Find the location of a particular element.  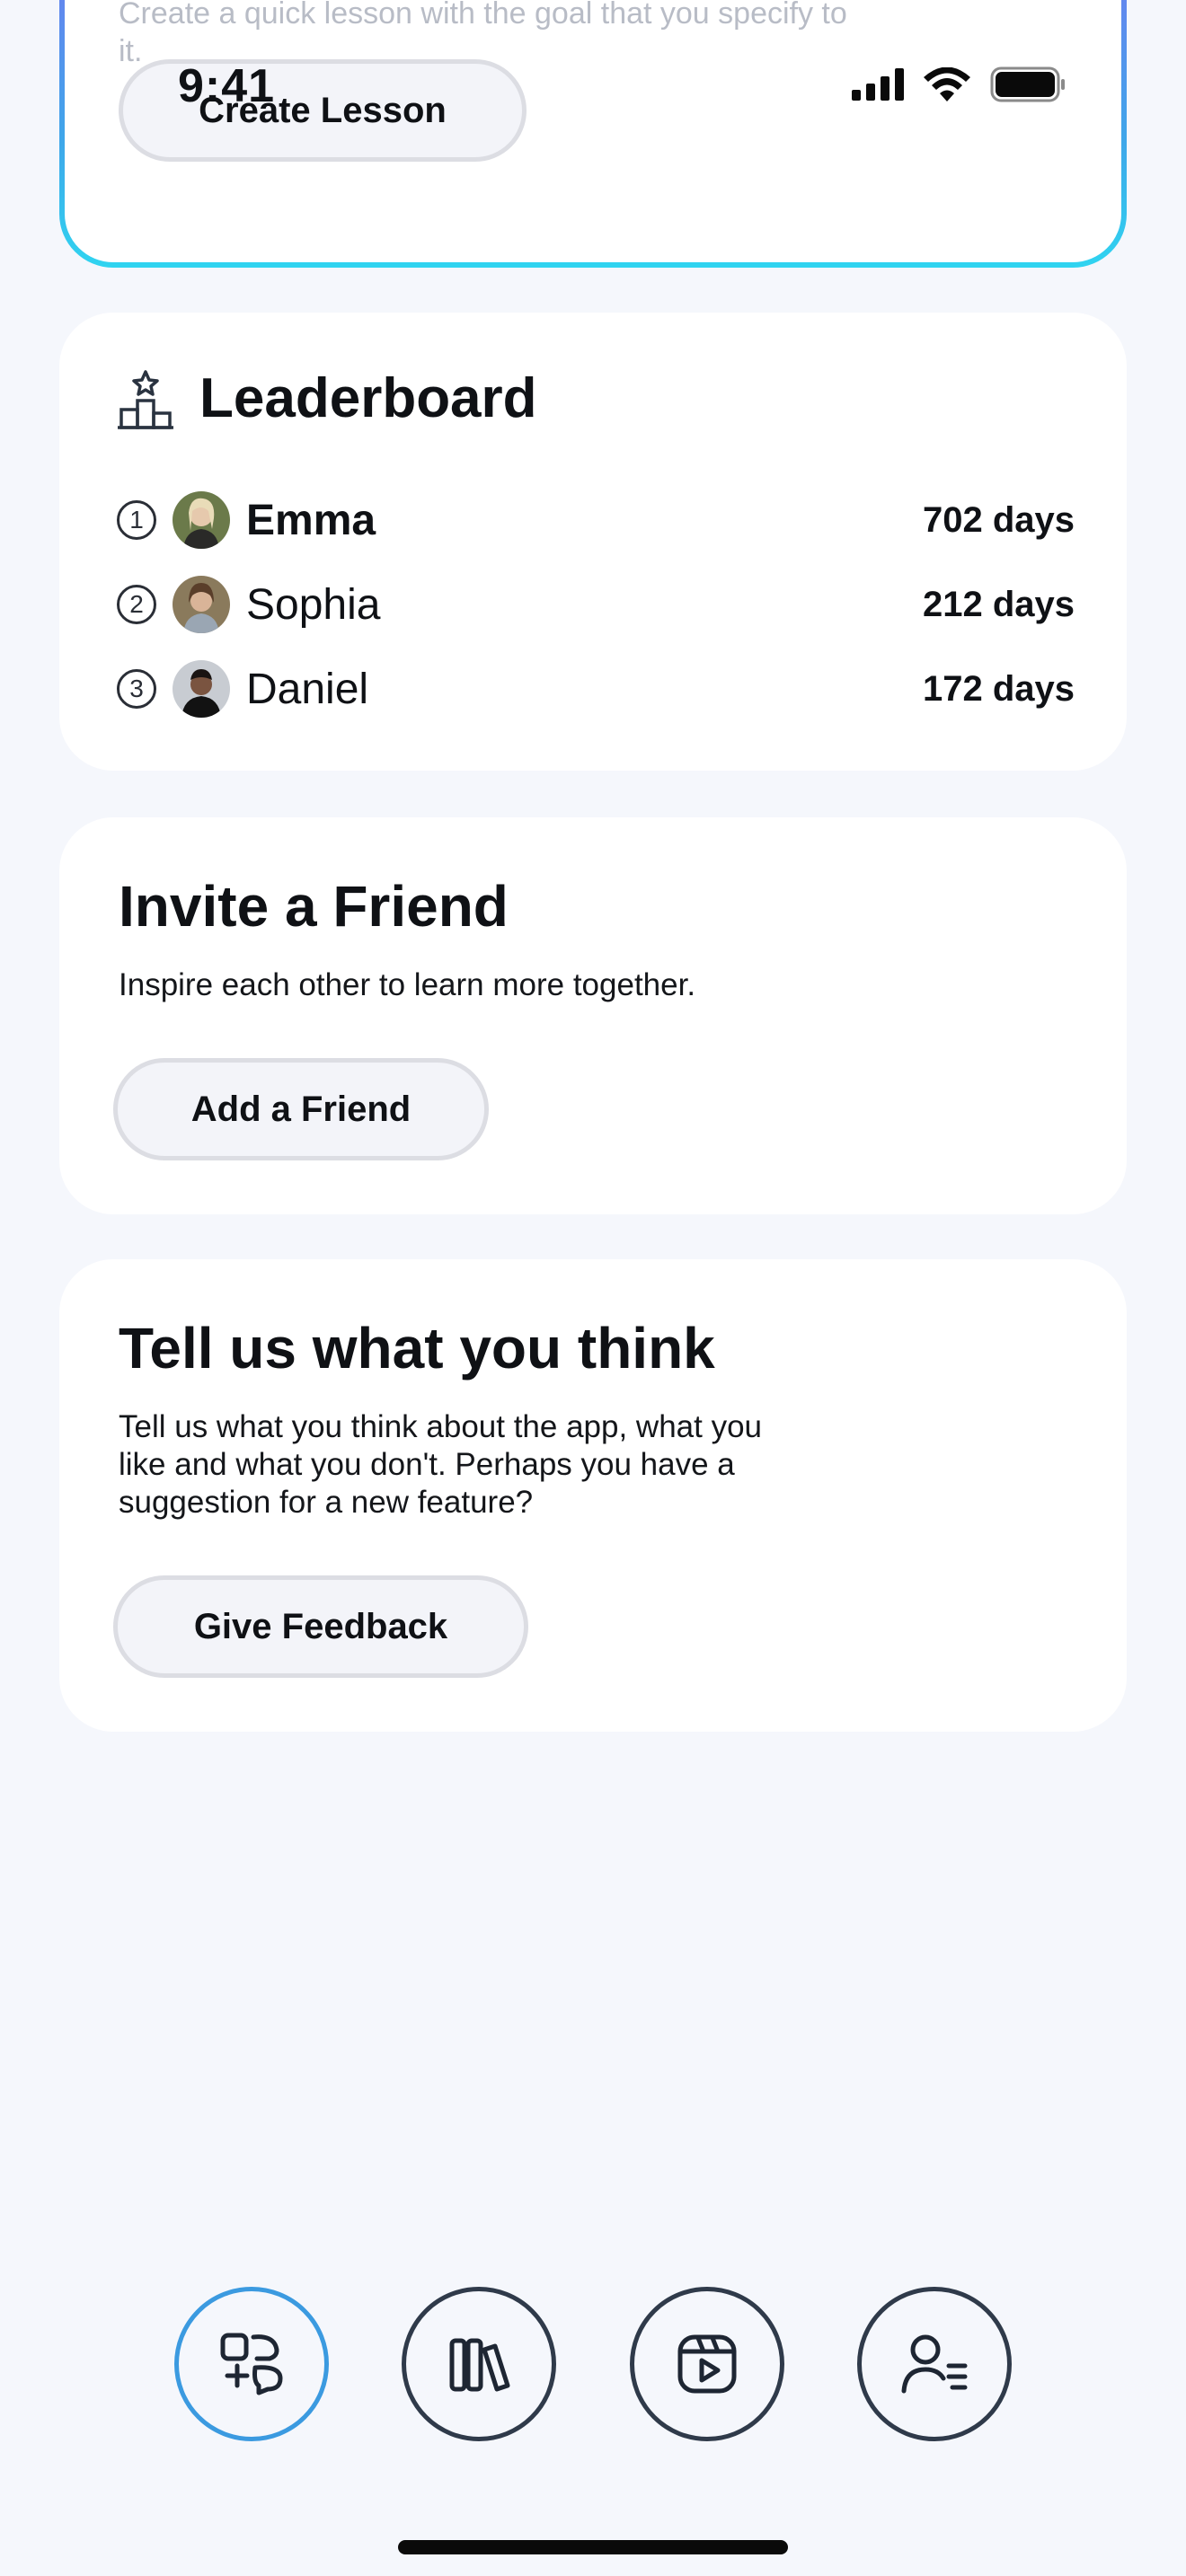

give-feedback-button: Give Feedback is located at coordinates (320, 1626).